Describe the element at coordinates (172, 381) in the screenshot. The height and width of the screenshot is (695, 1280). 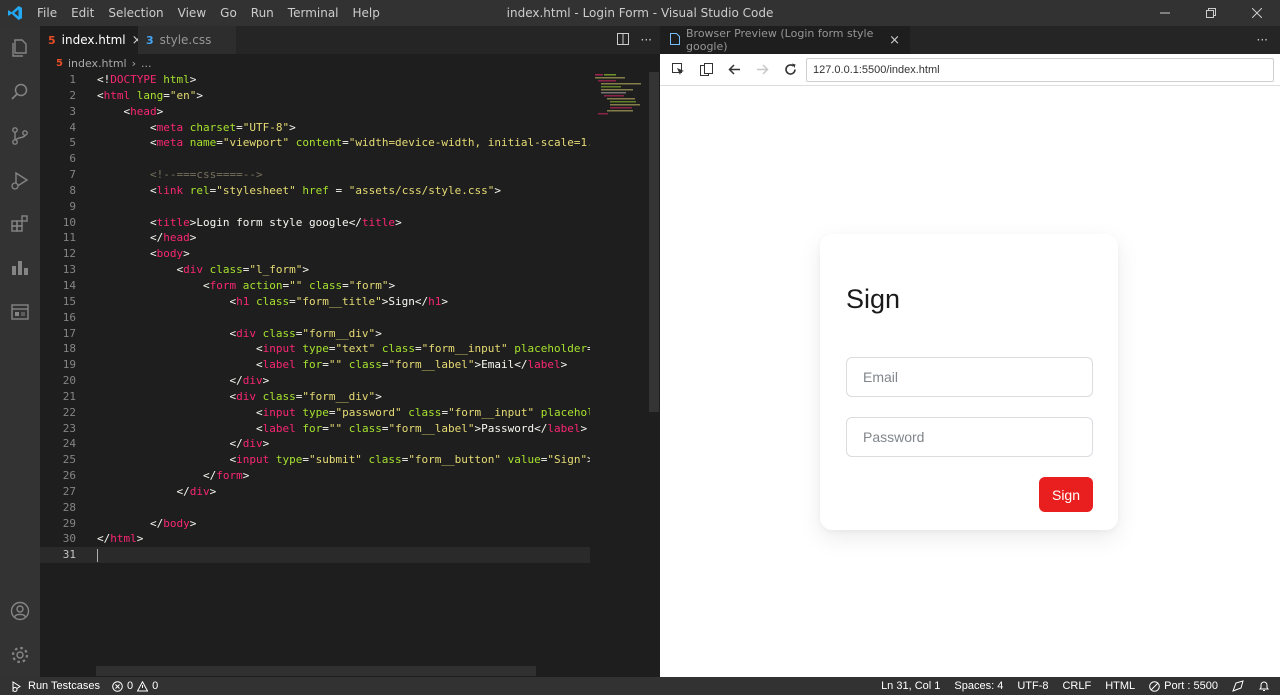
I see `line-content: </div>` at that location.